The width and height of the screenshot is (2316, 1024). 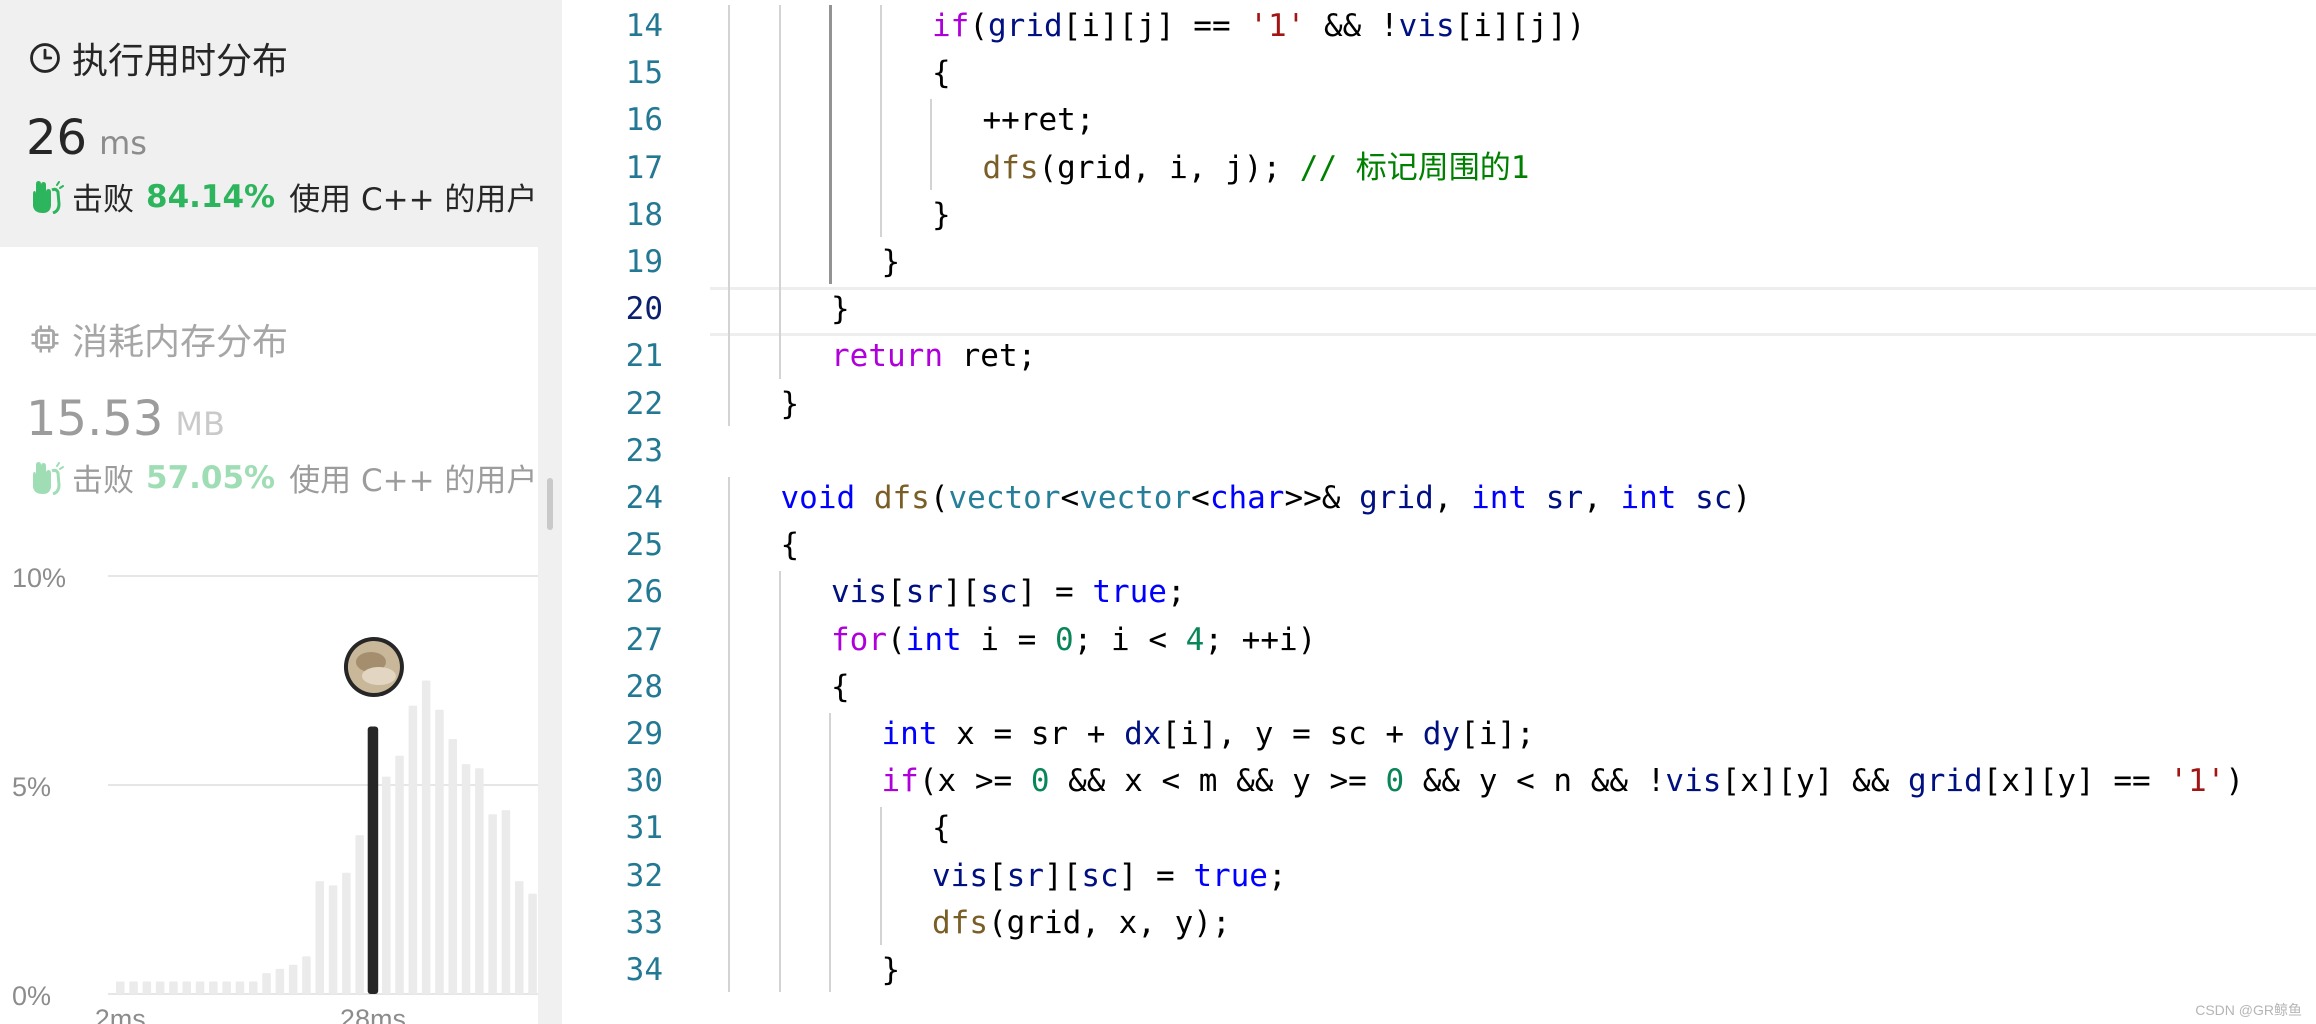 What do you see at coordinates (2235, 781) in the screenshot?
I see `code-token: )` at bounding box center [2235, 781].